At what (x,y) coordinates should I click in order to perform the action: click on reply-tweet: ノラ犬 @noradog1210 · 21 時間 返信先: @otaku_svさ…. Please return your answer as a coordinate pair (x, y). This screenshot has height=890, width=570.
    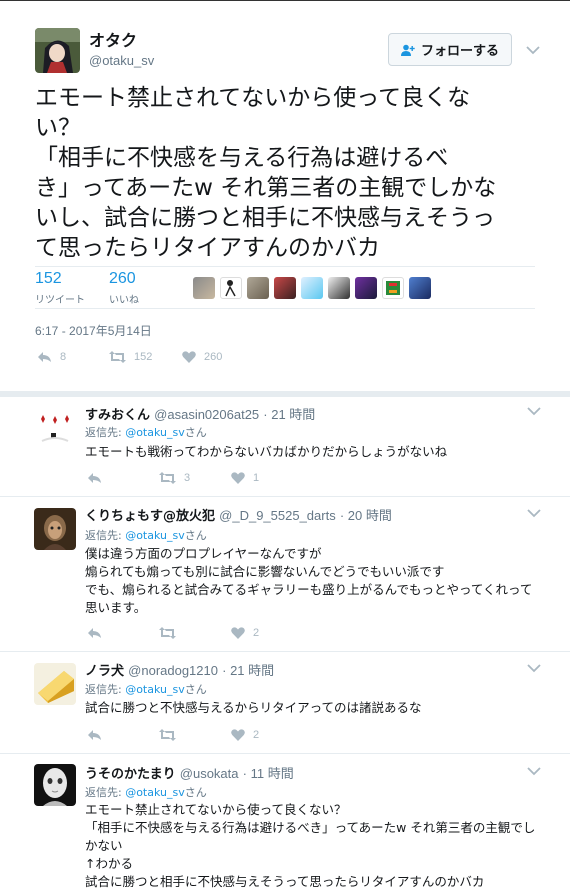
    Looking at the image, I should click on (285, 703).